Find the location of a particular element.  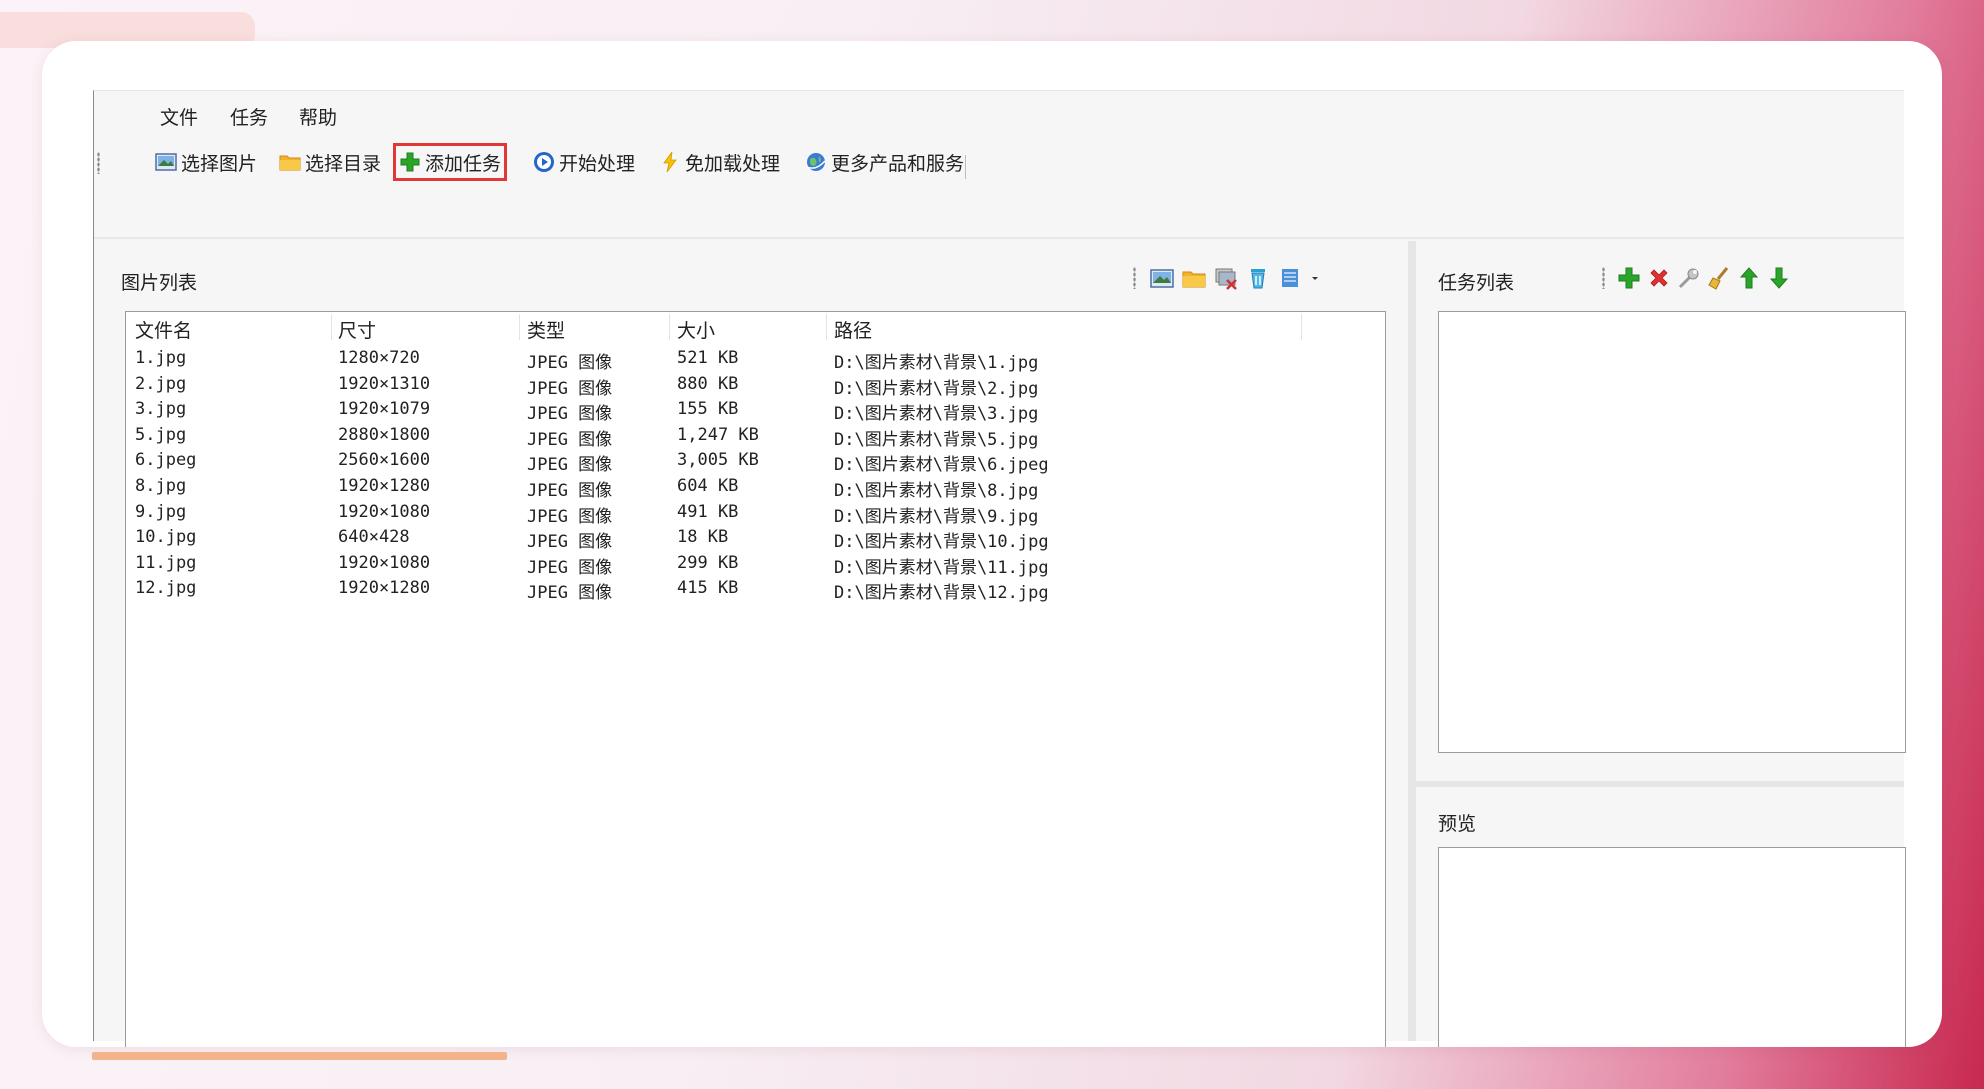

more-products-label: 更多产品和服务 is located at coordinates (898, 163).